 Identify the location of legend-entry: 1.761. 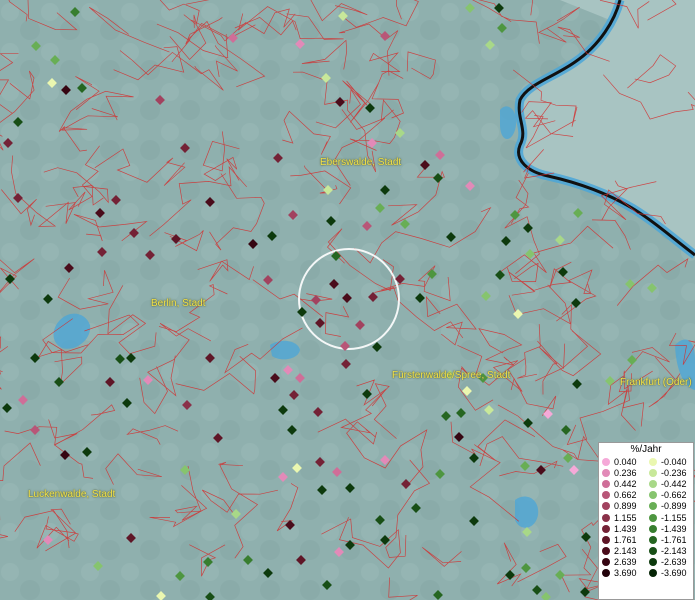
(622, 539).